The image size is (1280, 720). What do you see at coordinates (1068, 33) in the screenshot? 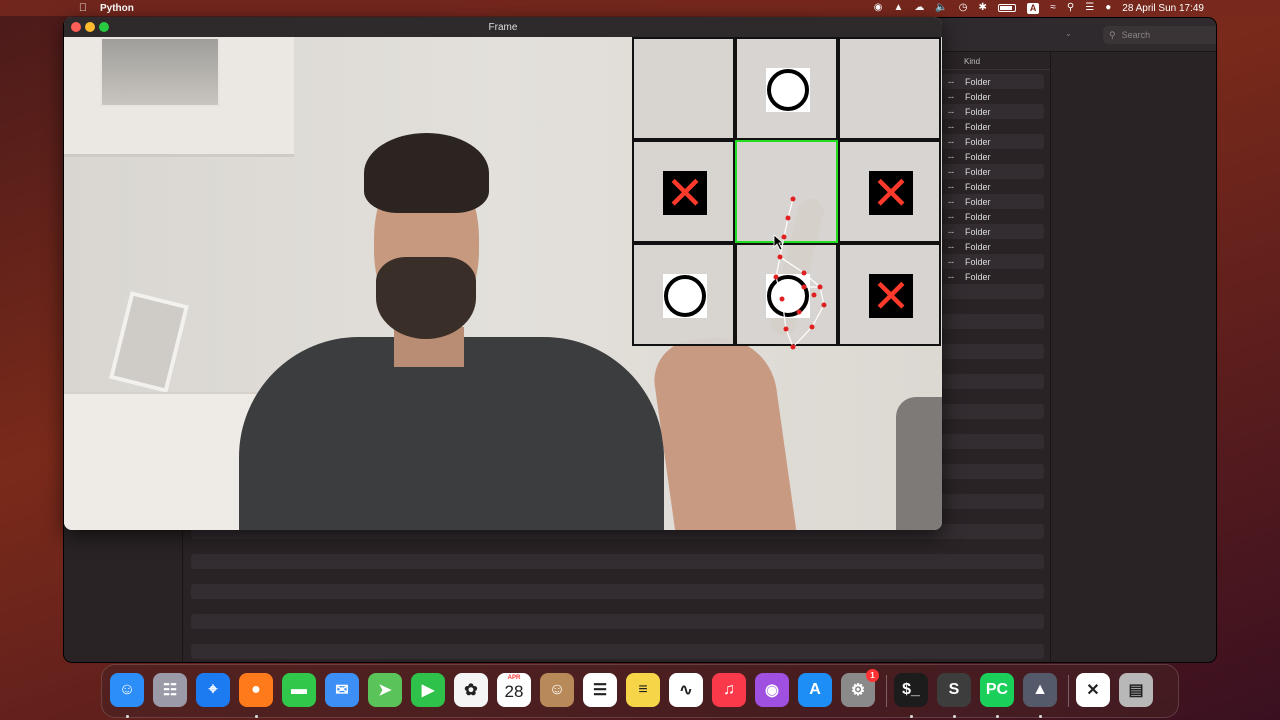
I see `chevron-down-icon: ⌄` at bounding box center [1068, 33].